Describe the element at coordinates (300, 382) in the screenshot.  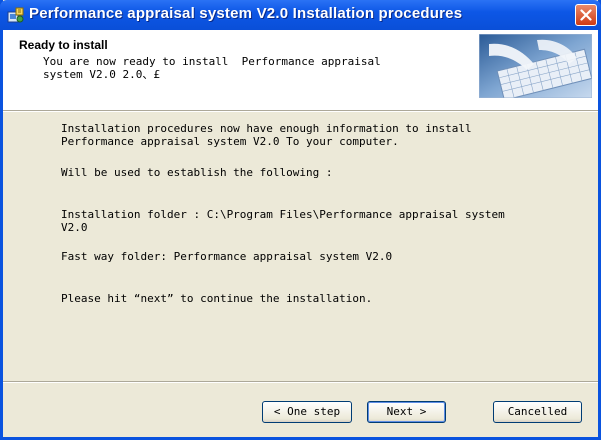
I see `footer-divider` at that location.